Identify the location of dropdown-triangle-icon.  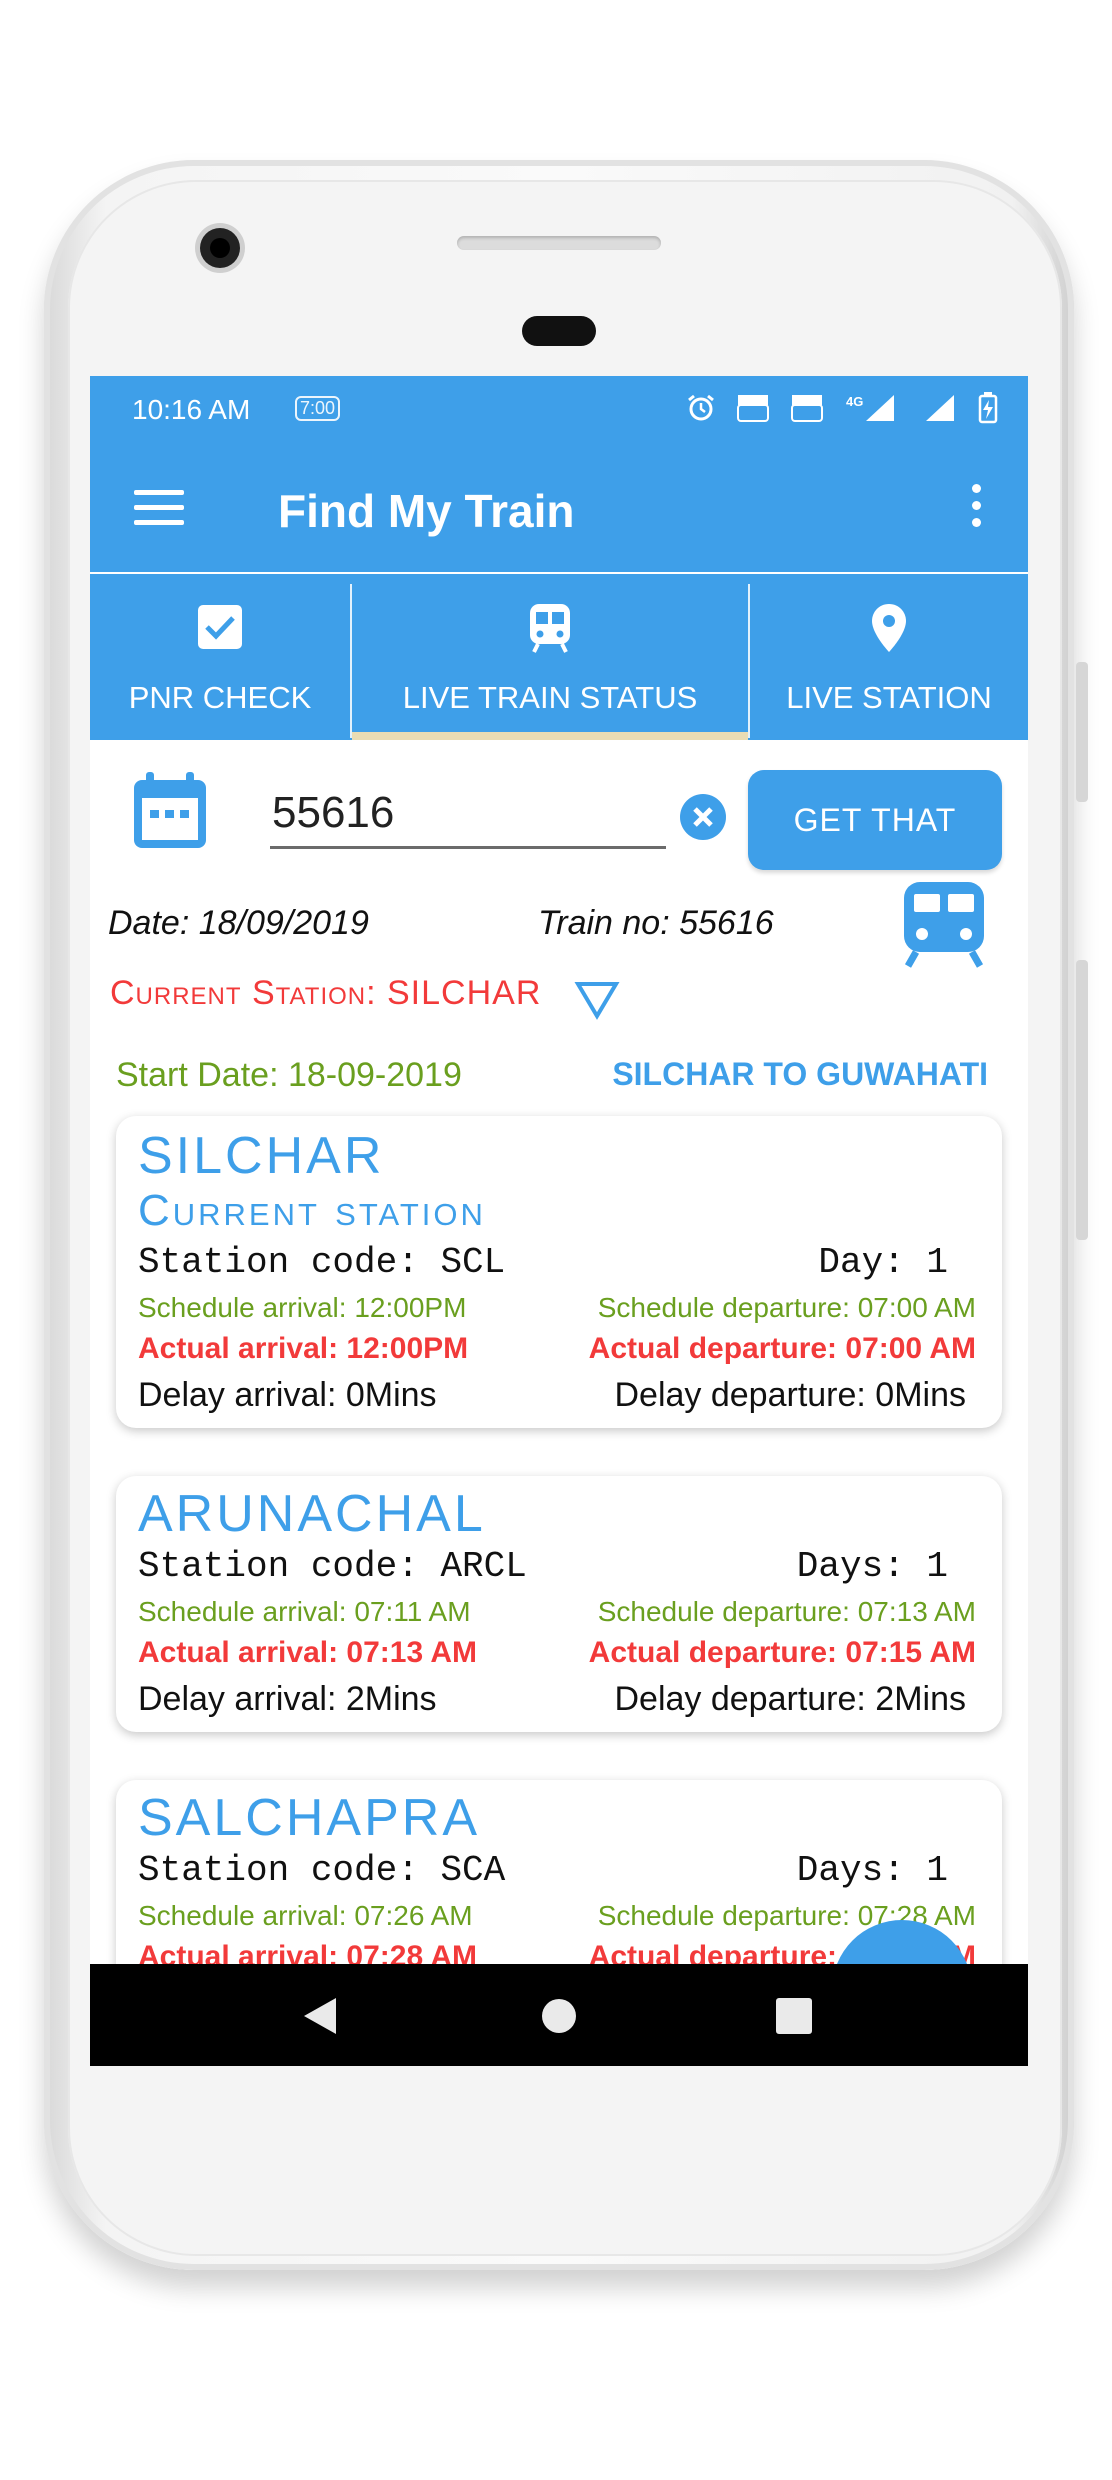
(597, 1002).